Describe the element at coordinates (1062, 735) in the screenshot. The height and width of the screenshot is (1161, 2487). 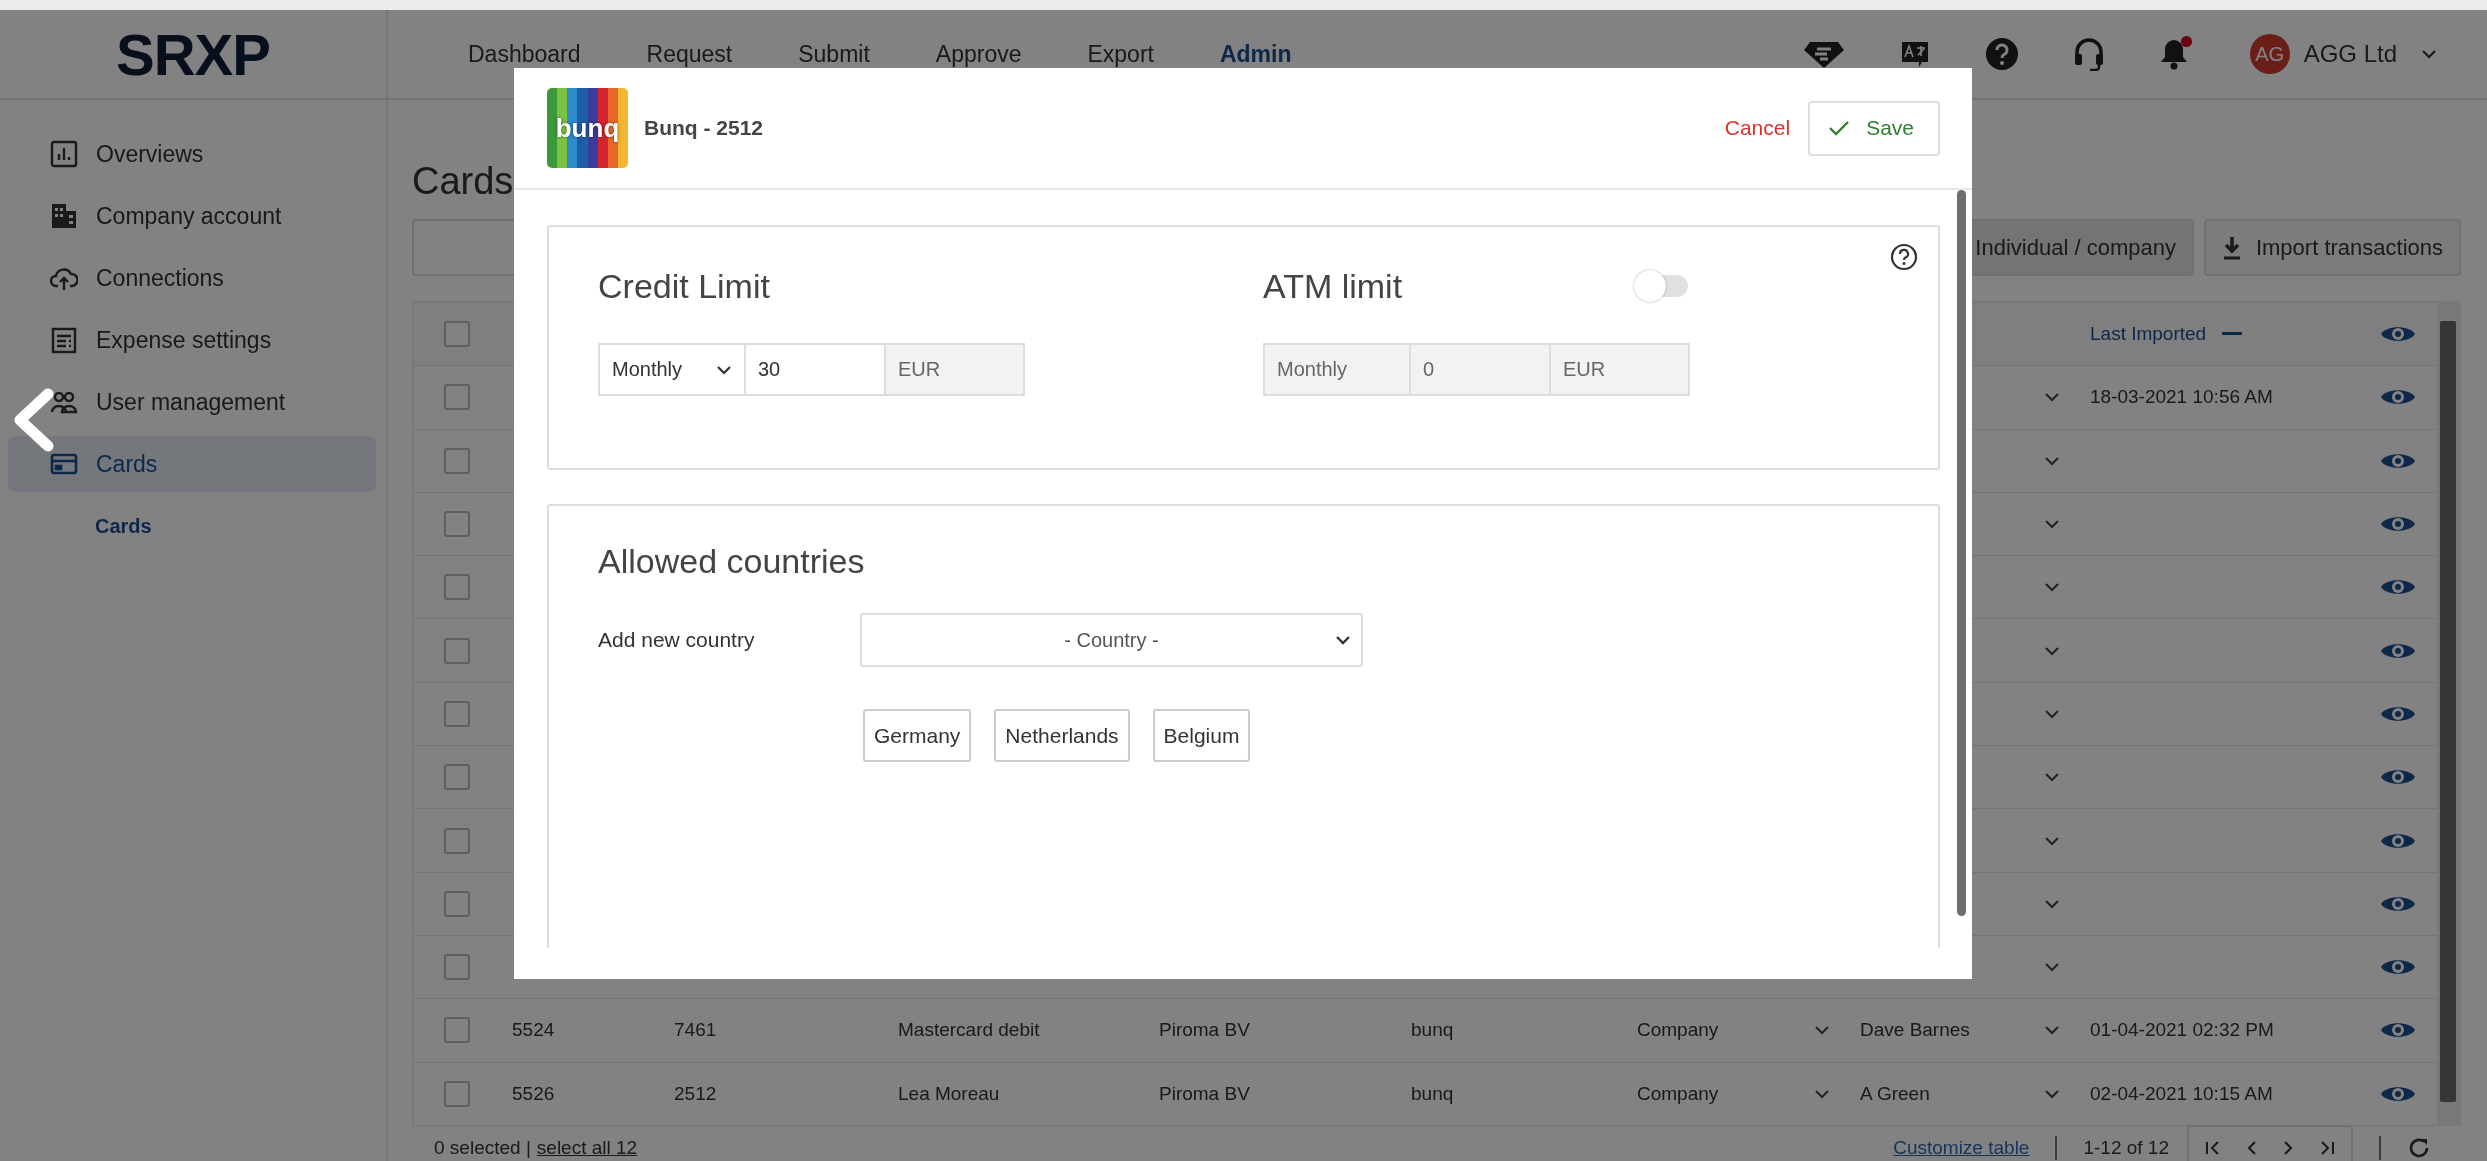
I see `country-tag: Netherlands` at that location.